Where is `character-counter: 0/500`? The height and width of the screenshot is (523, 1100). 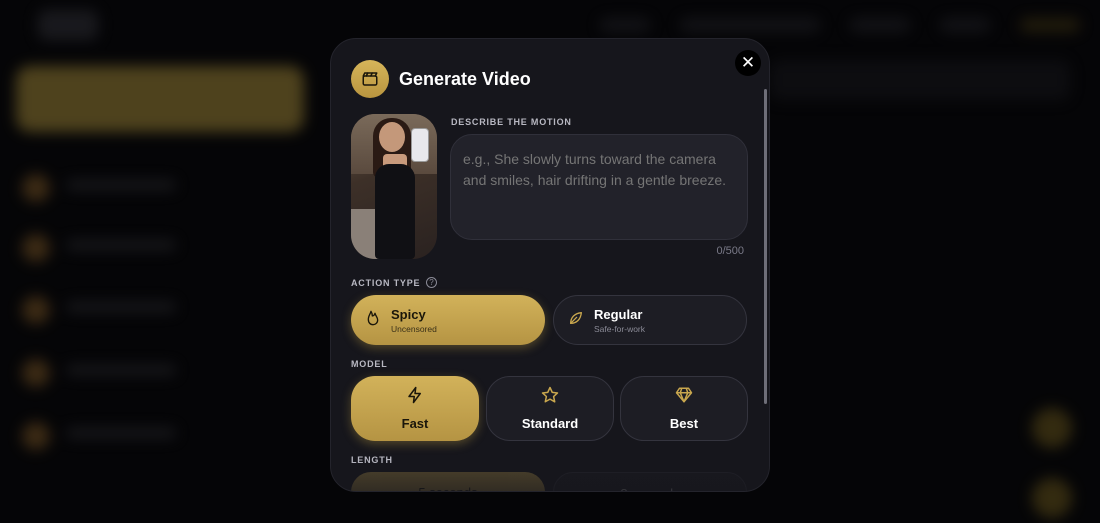 character-counter: 0/500 is located at coordinates (730, 251).